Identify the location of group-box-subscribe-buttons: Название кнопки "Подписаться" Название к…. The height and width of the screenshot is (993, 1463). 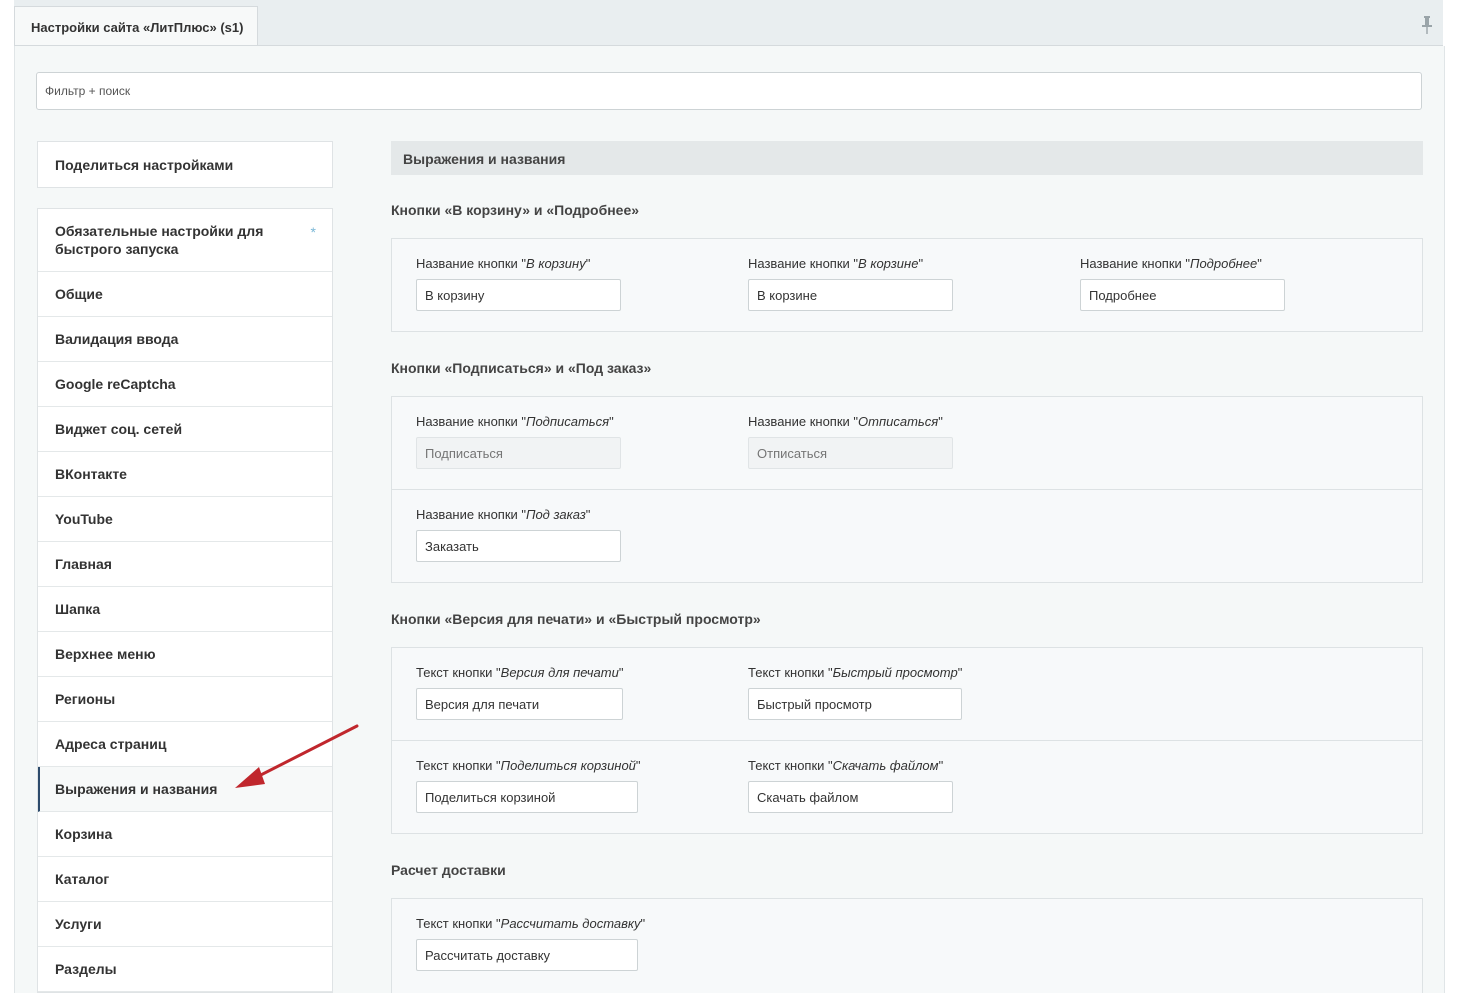
(907, 489).